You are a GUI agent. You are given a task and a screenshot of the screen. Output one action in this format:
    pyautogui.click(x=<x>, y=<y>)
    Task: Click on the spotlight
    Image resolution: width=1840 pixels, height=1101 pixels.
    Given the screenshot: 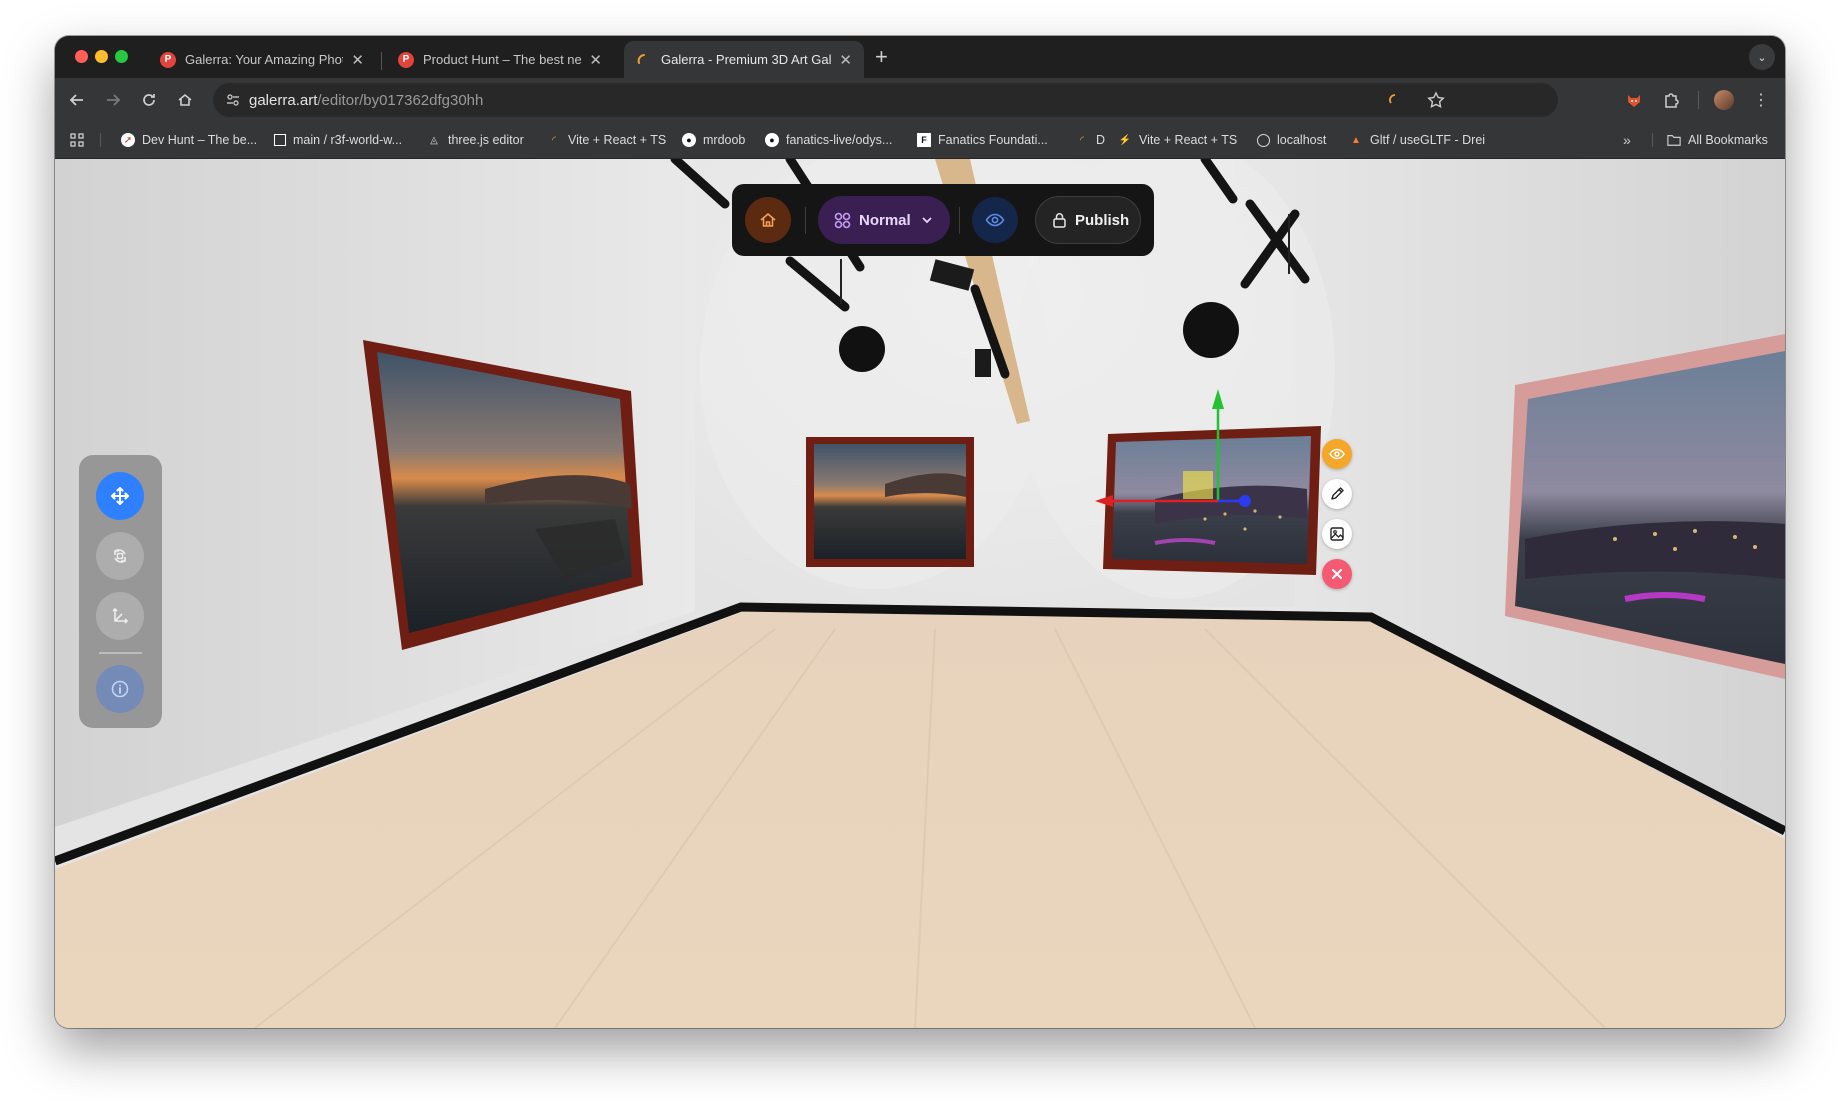 What is the action you would take?
    pyautogui.click(x=862, y=349)
    